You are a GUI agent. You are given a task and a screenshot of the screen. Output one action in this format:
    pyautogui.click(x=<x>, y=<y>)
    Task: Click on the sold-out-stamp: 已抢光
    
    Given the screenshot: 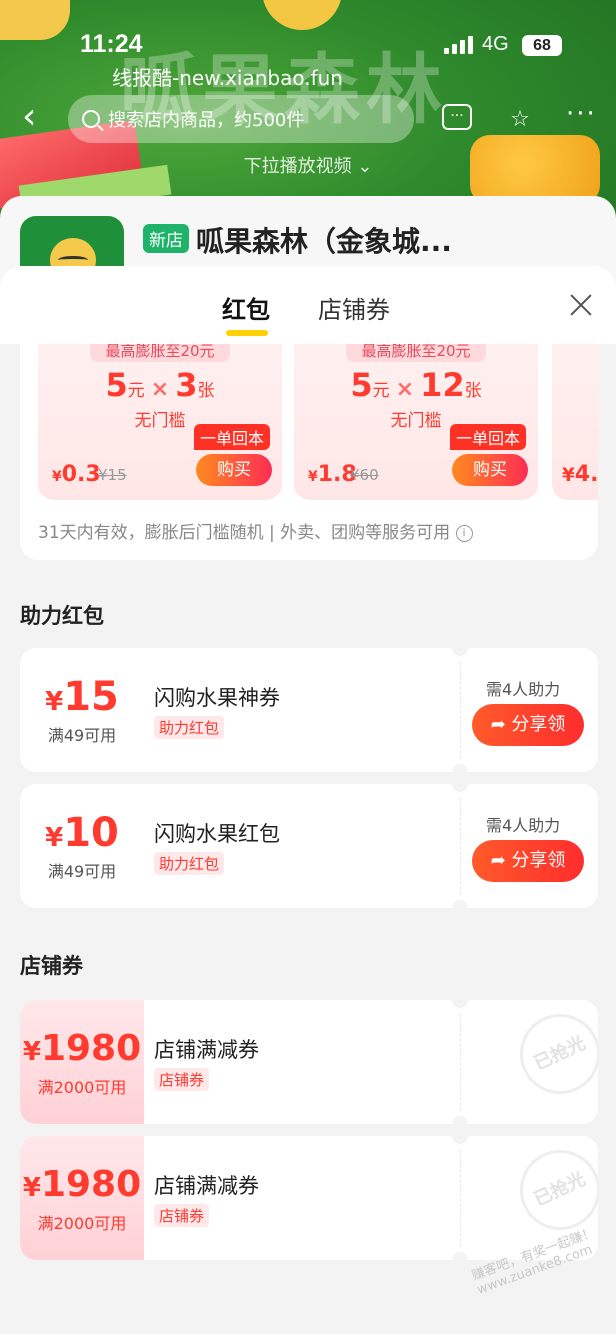 What is the action you would take?
    pyautogui.click(x=552, y=1054)
    